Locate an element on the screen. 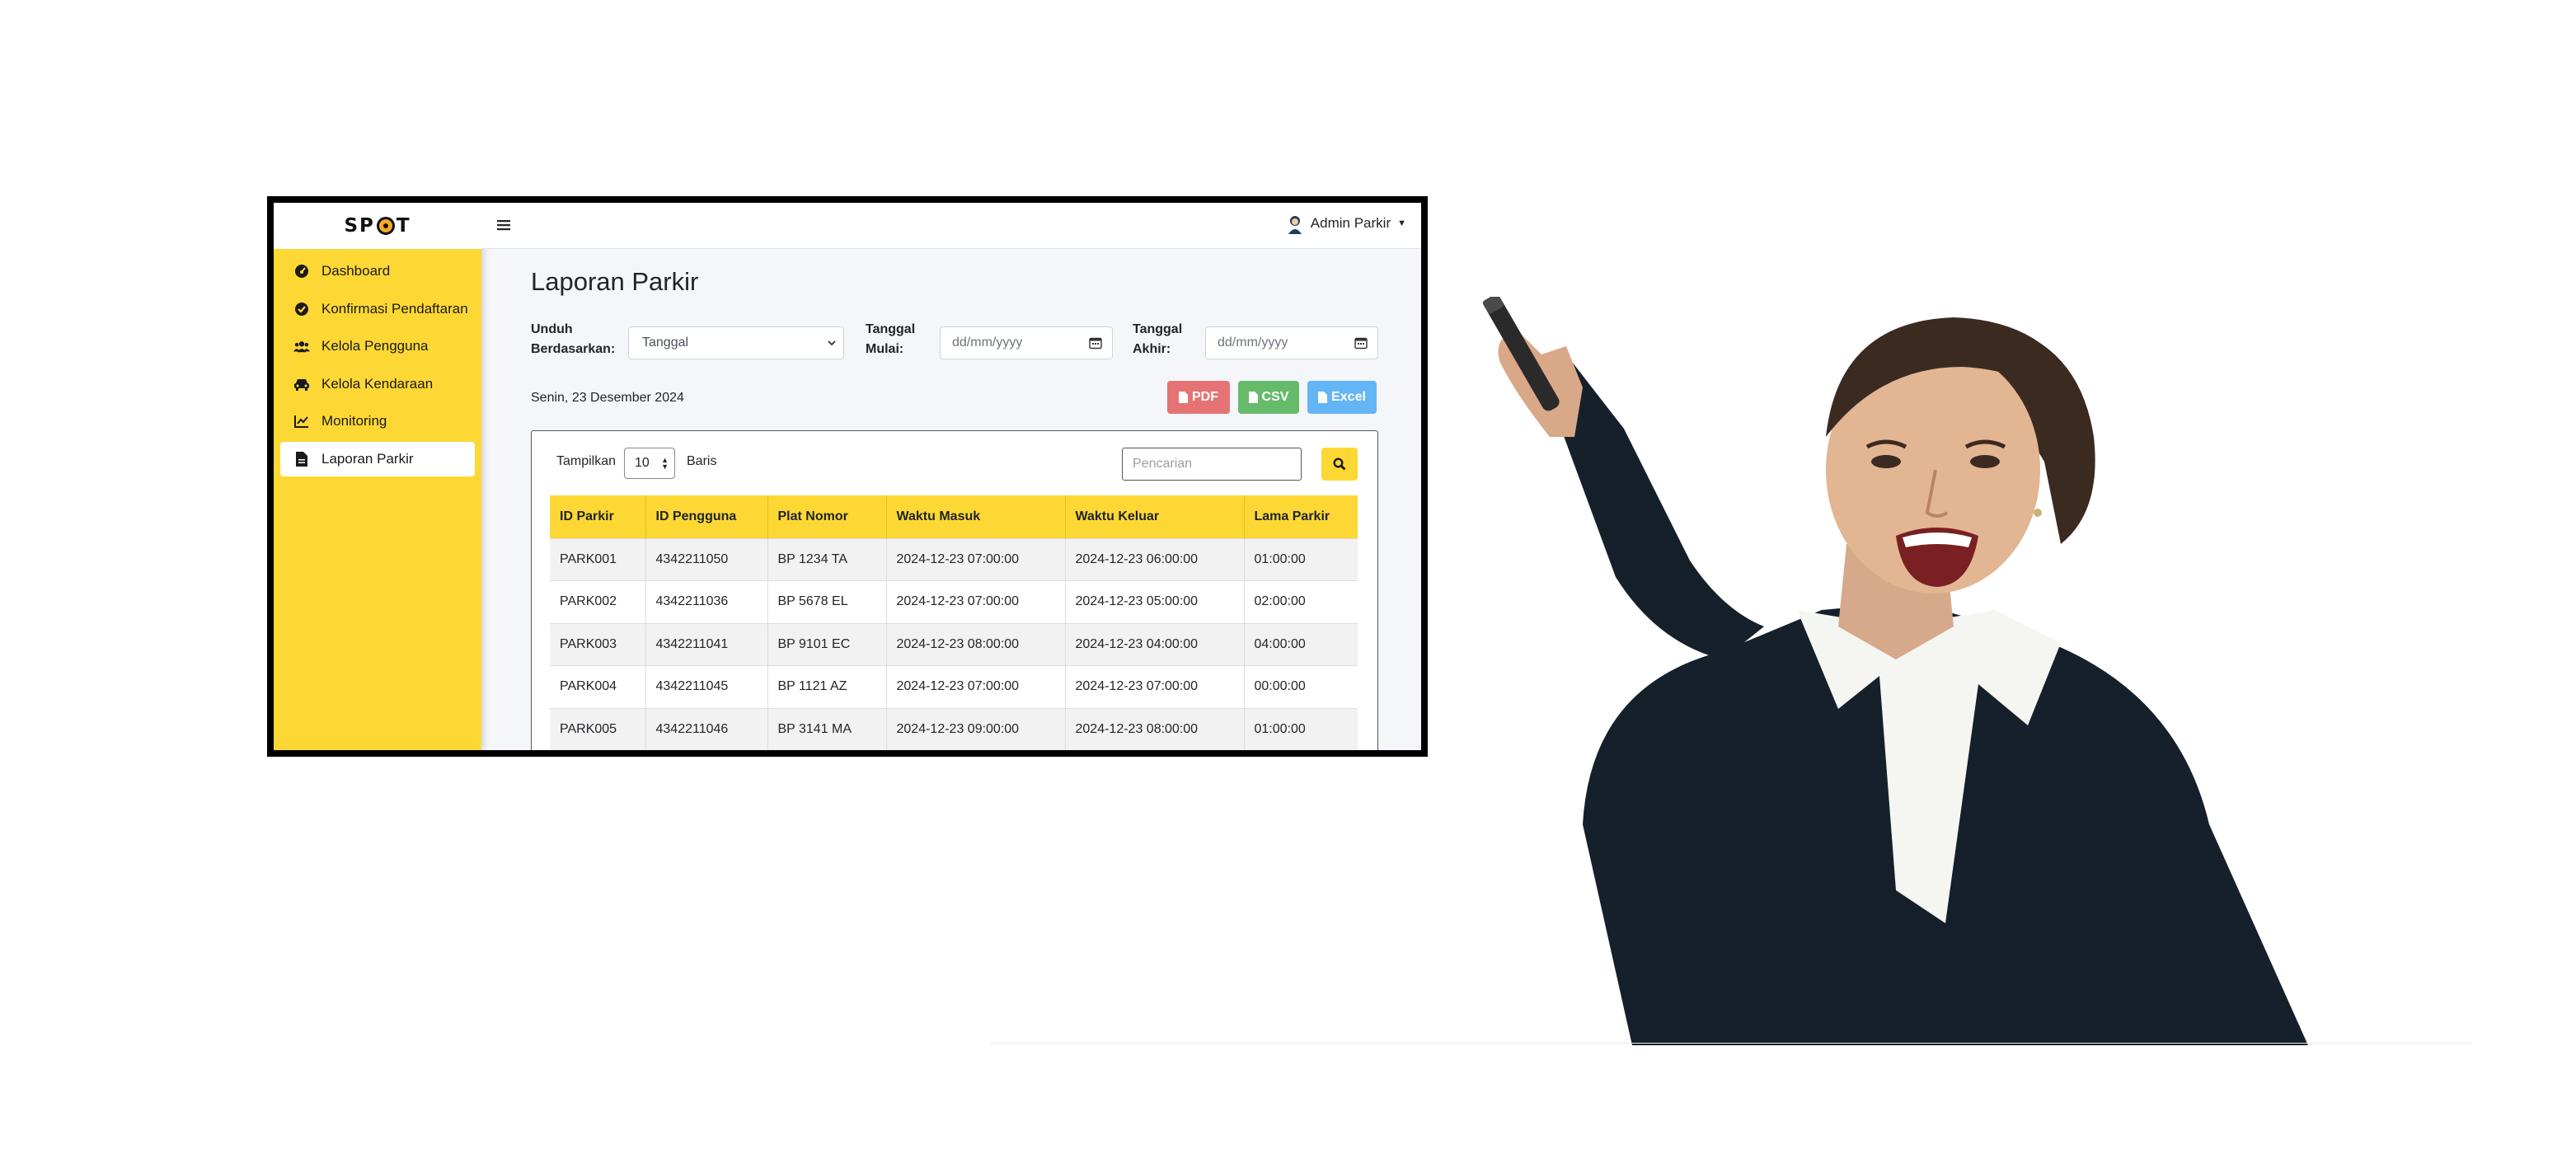 Image resolution: width=2576 pixels, height=1159 pixels. sidebar-item-label: Laporan Parkir is located at coordinates (368, 458).